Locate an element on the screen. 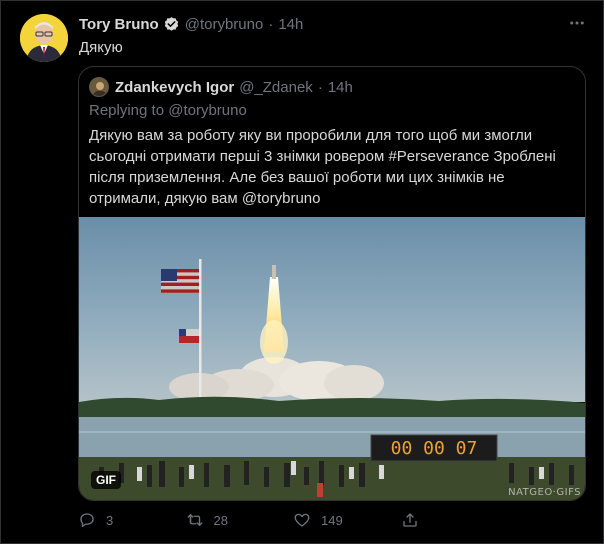  tweet-header: Tory Bruno @torybruno · 14h is located at coordinates (191, 24).